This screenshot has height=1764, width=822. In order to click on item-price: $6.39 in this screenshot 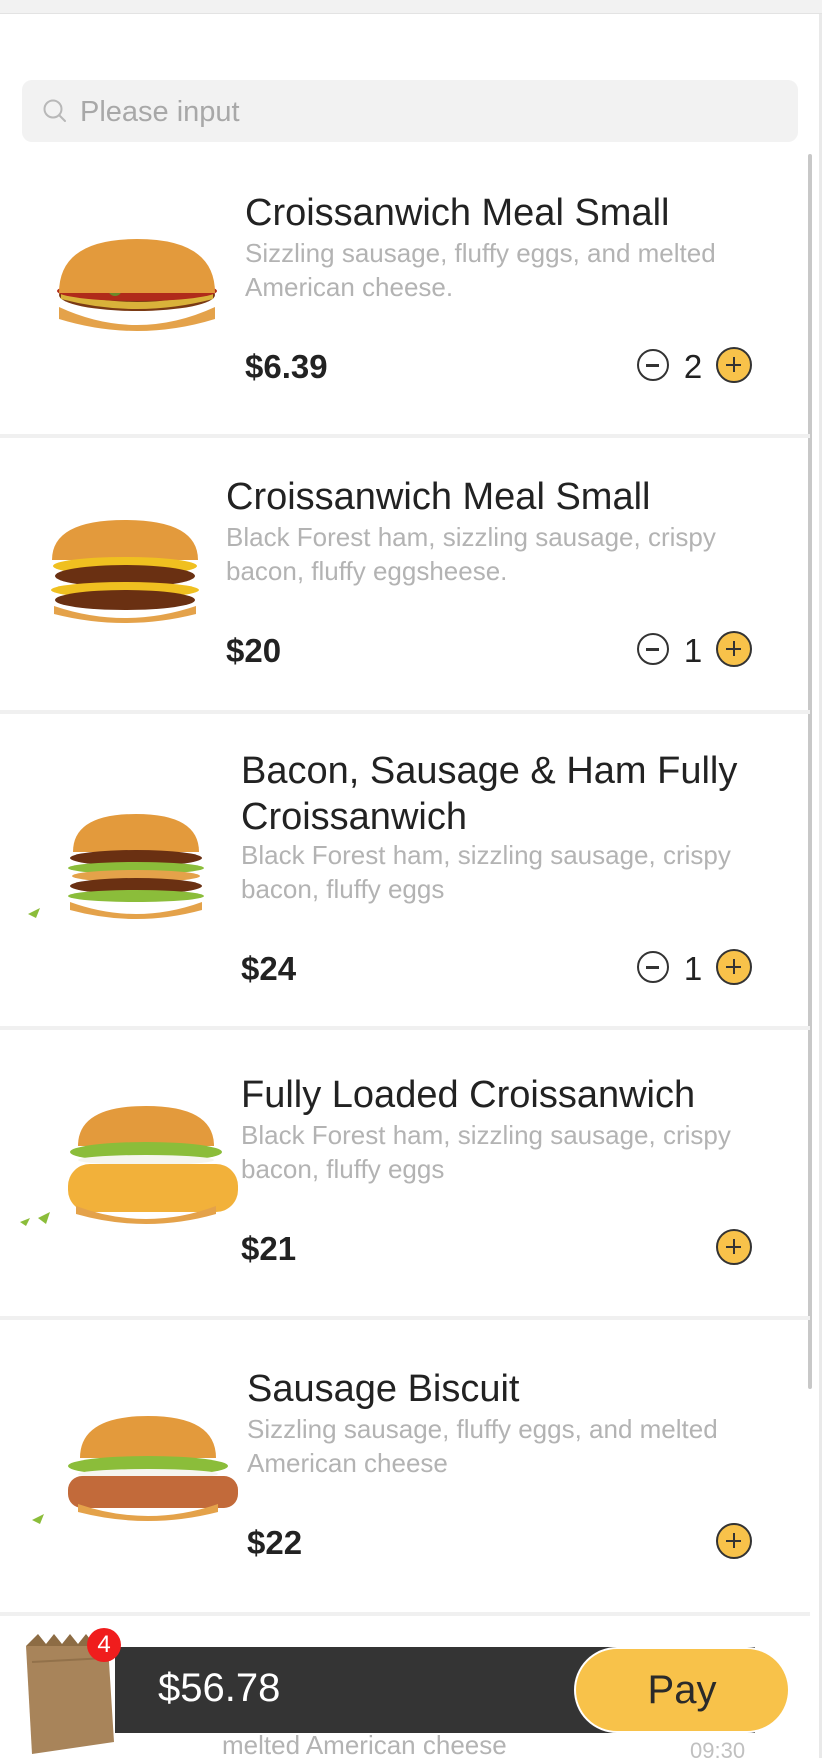, I will do `click(286, 366)`.